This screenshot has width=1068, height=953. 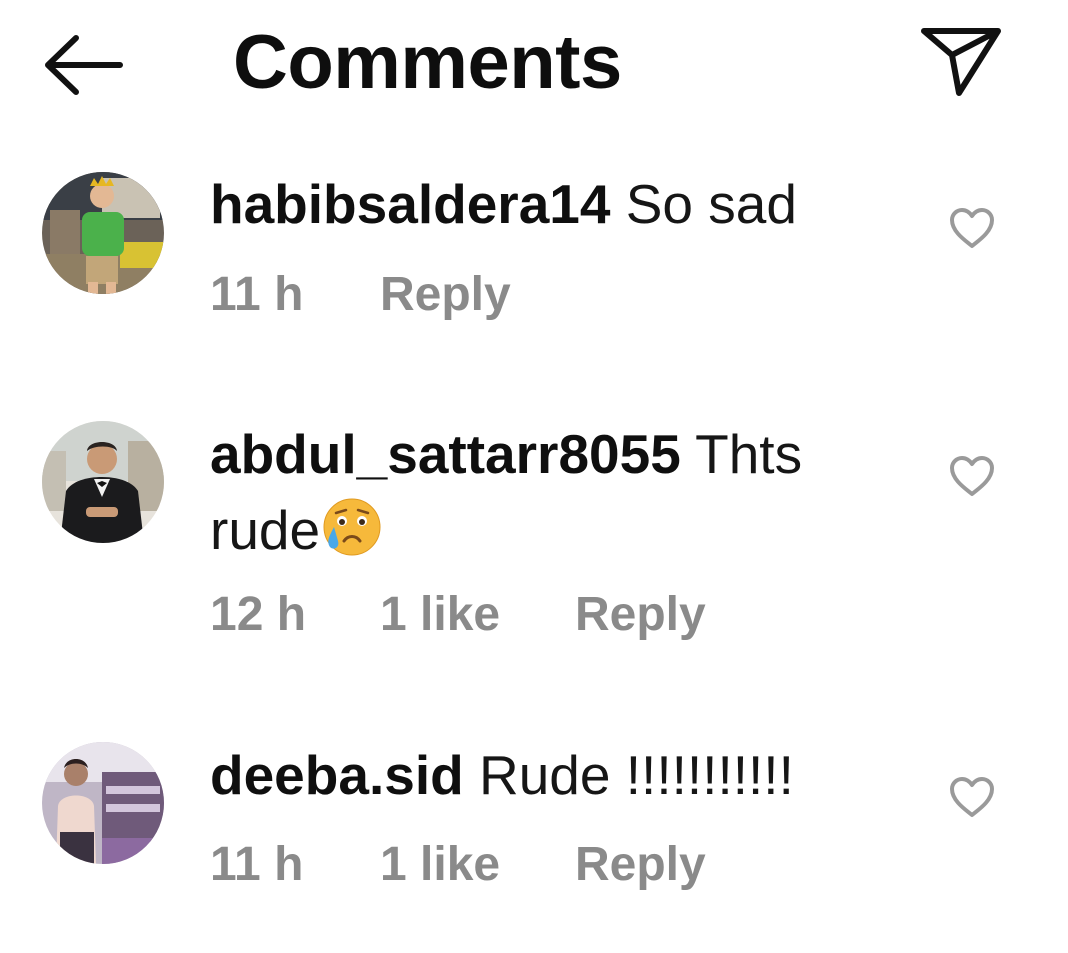 I want to click on comment-body: So sad, so click(x=711, y=204).